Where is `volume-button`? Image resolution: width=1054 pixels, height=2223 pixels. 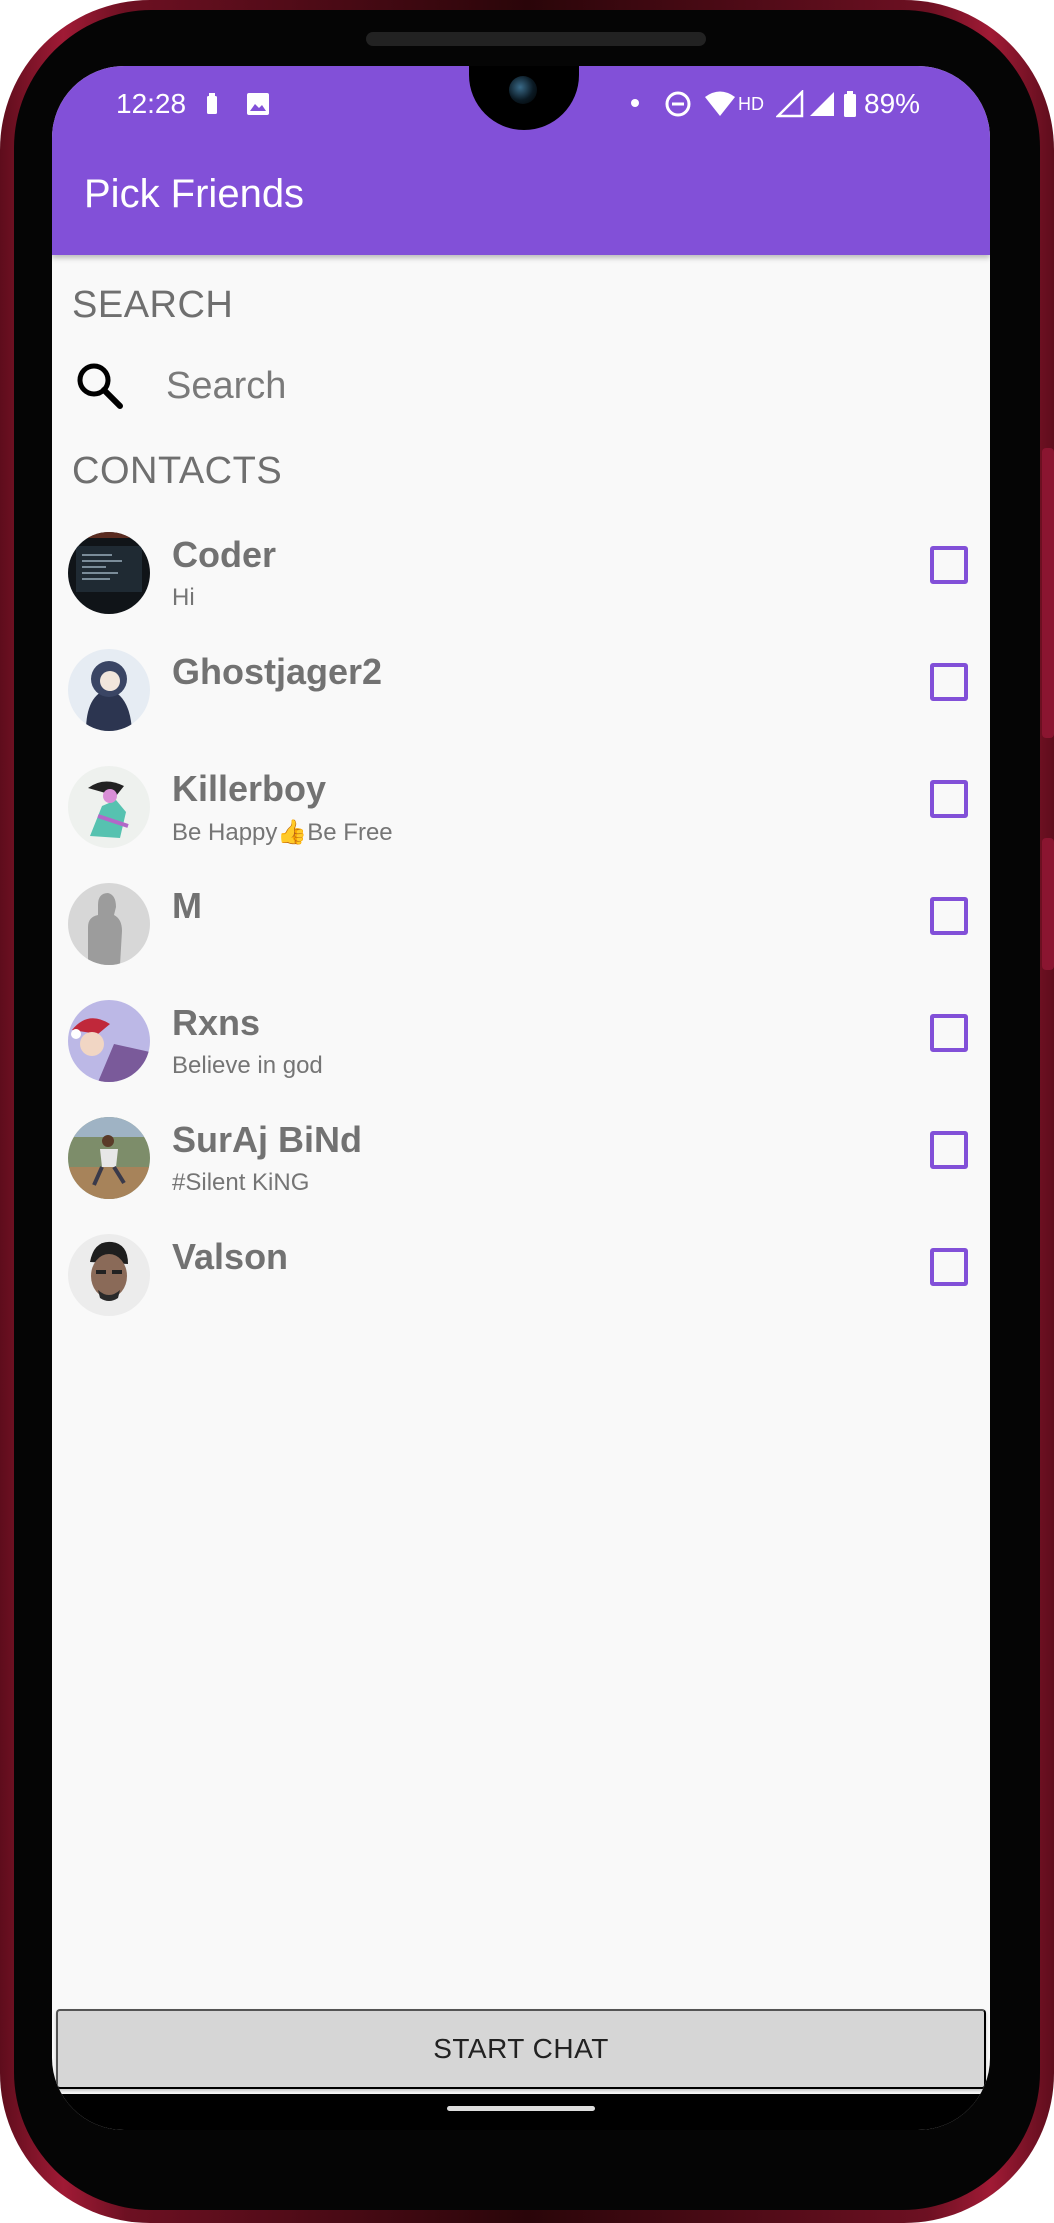
volume-button is located at coordinates (1048, 593).